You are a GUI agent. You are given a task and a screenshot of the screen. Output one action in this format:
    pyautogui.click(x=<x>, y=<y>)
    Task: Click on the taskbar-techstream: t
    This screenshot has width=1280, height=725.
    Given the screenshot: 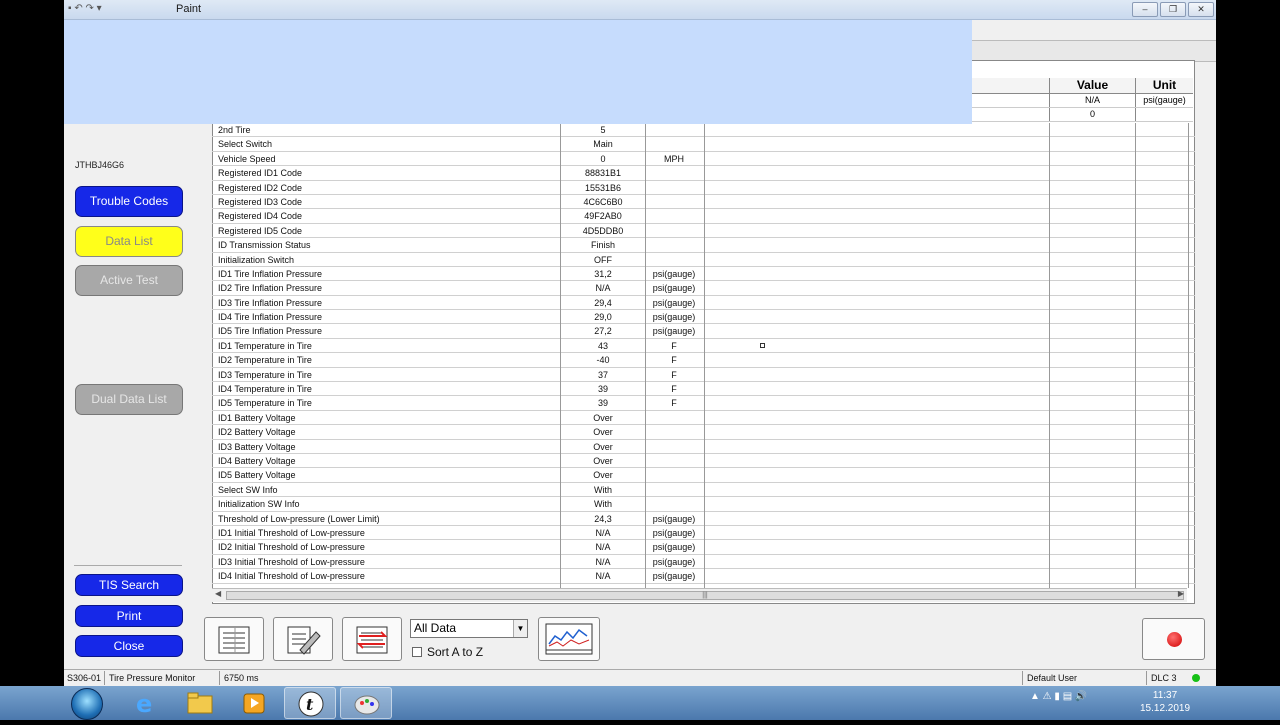 What is the action you would take?
    pyautogui.click(x=310, y=703)
    